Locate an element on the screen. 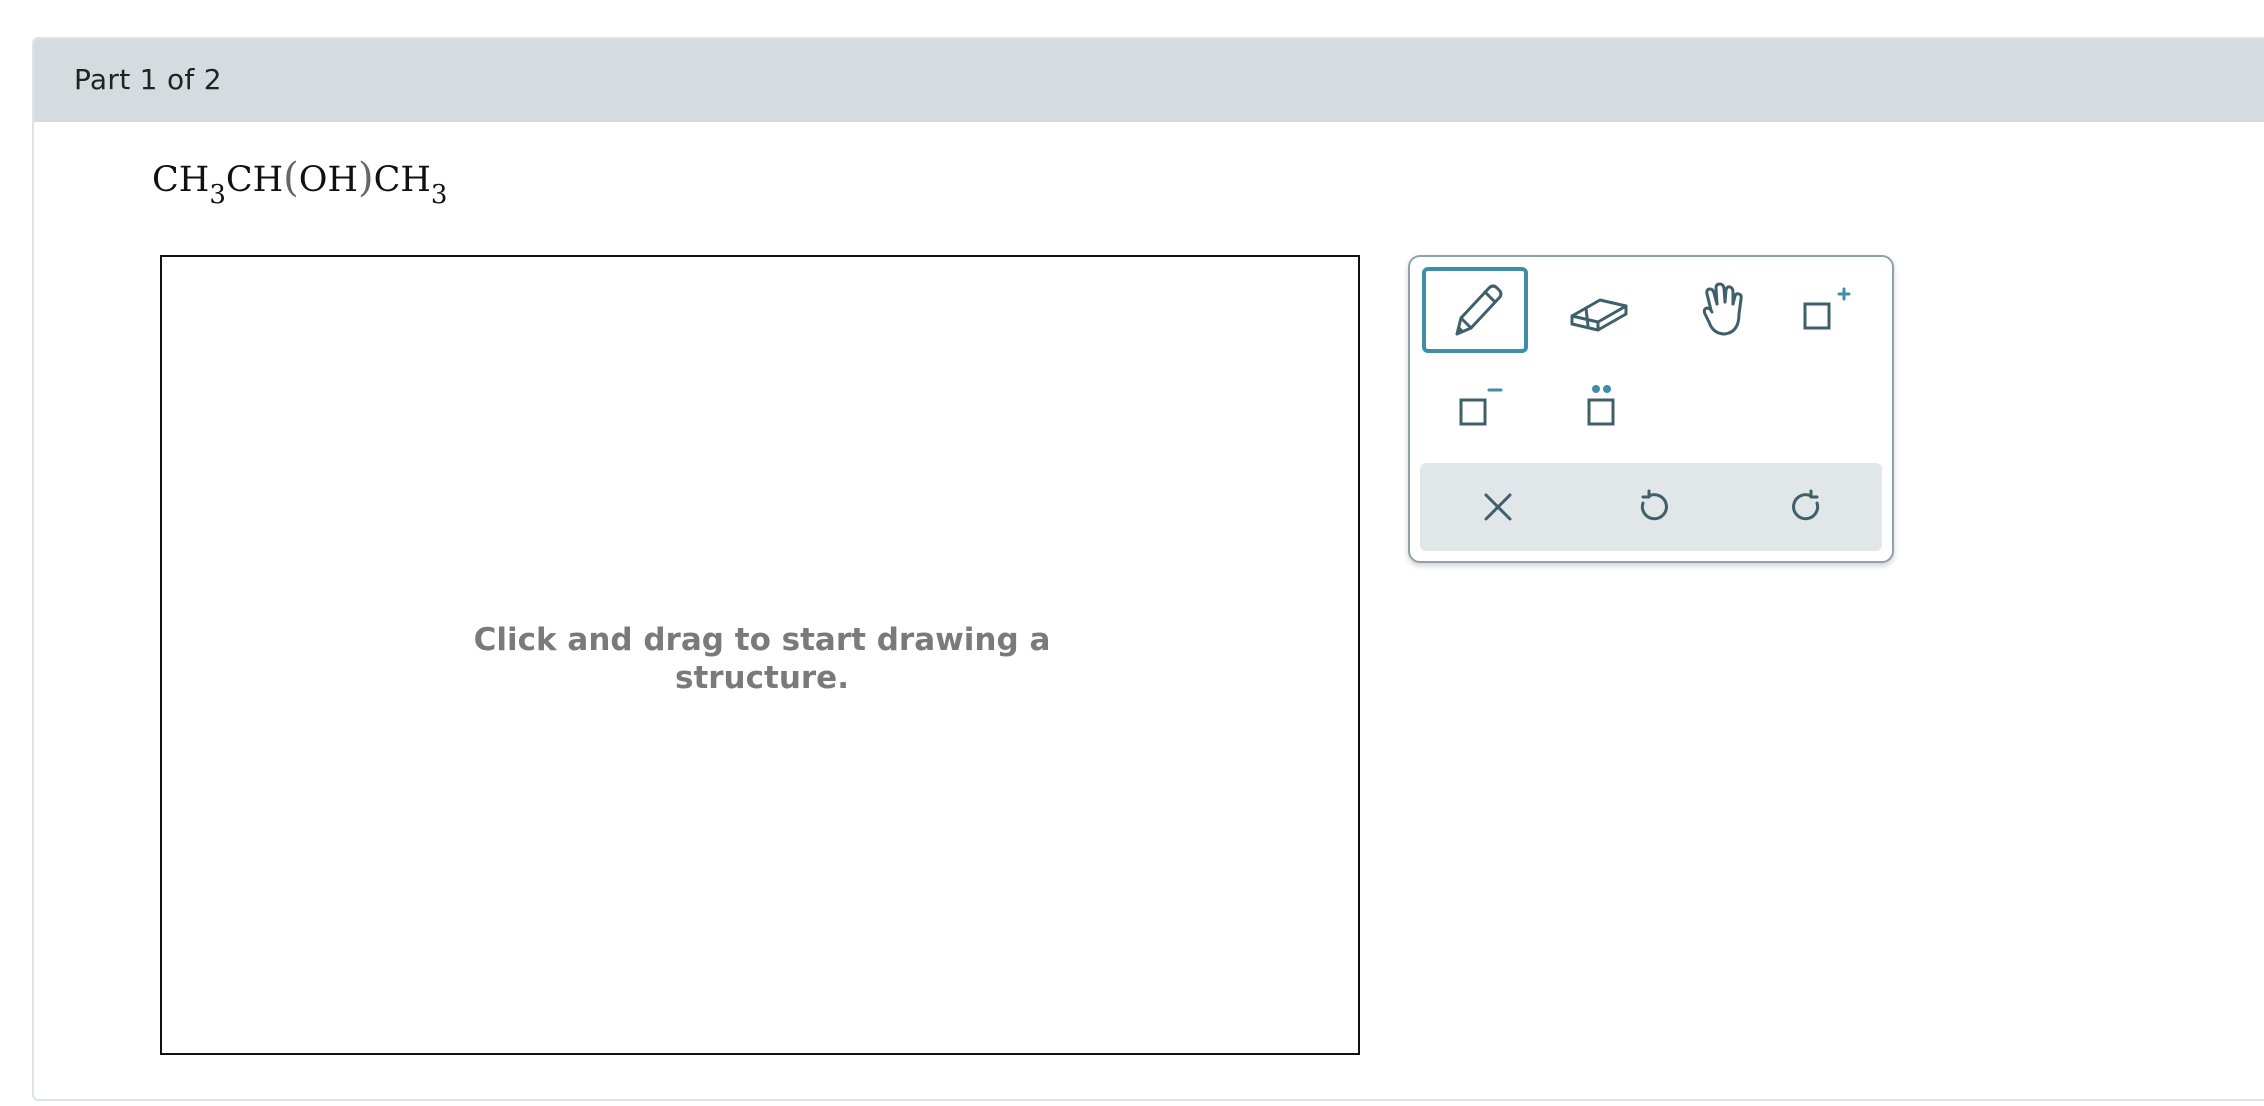  clear-button is located at coordinates (1498, 507).